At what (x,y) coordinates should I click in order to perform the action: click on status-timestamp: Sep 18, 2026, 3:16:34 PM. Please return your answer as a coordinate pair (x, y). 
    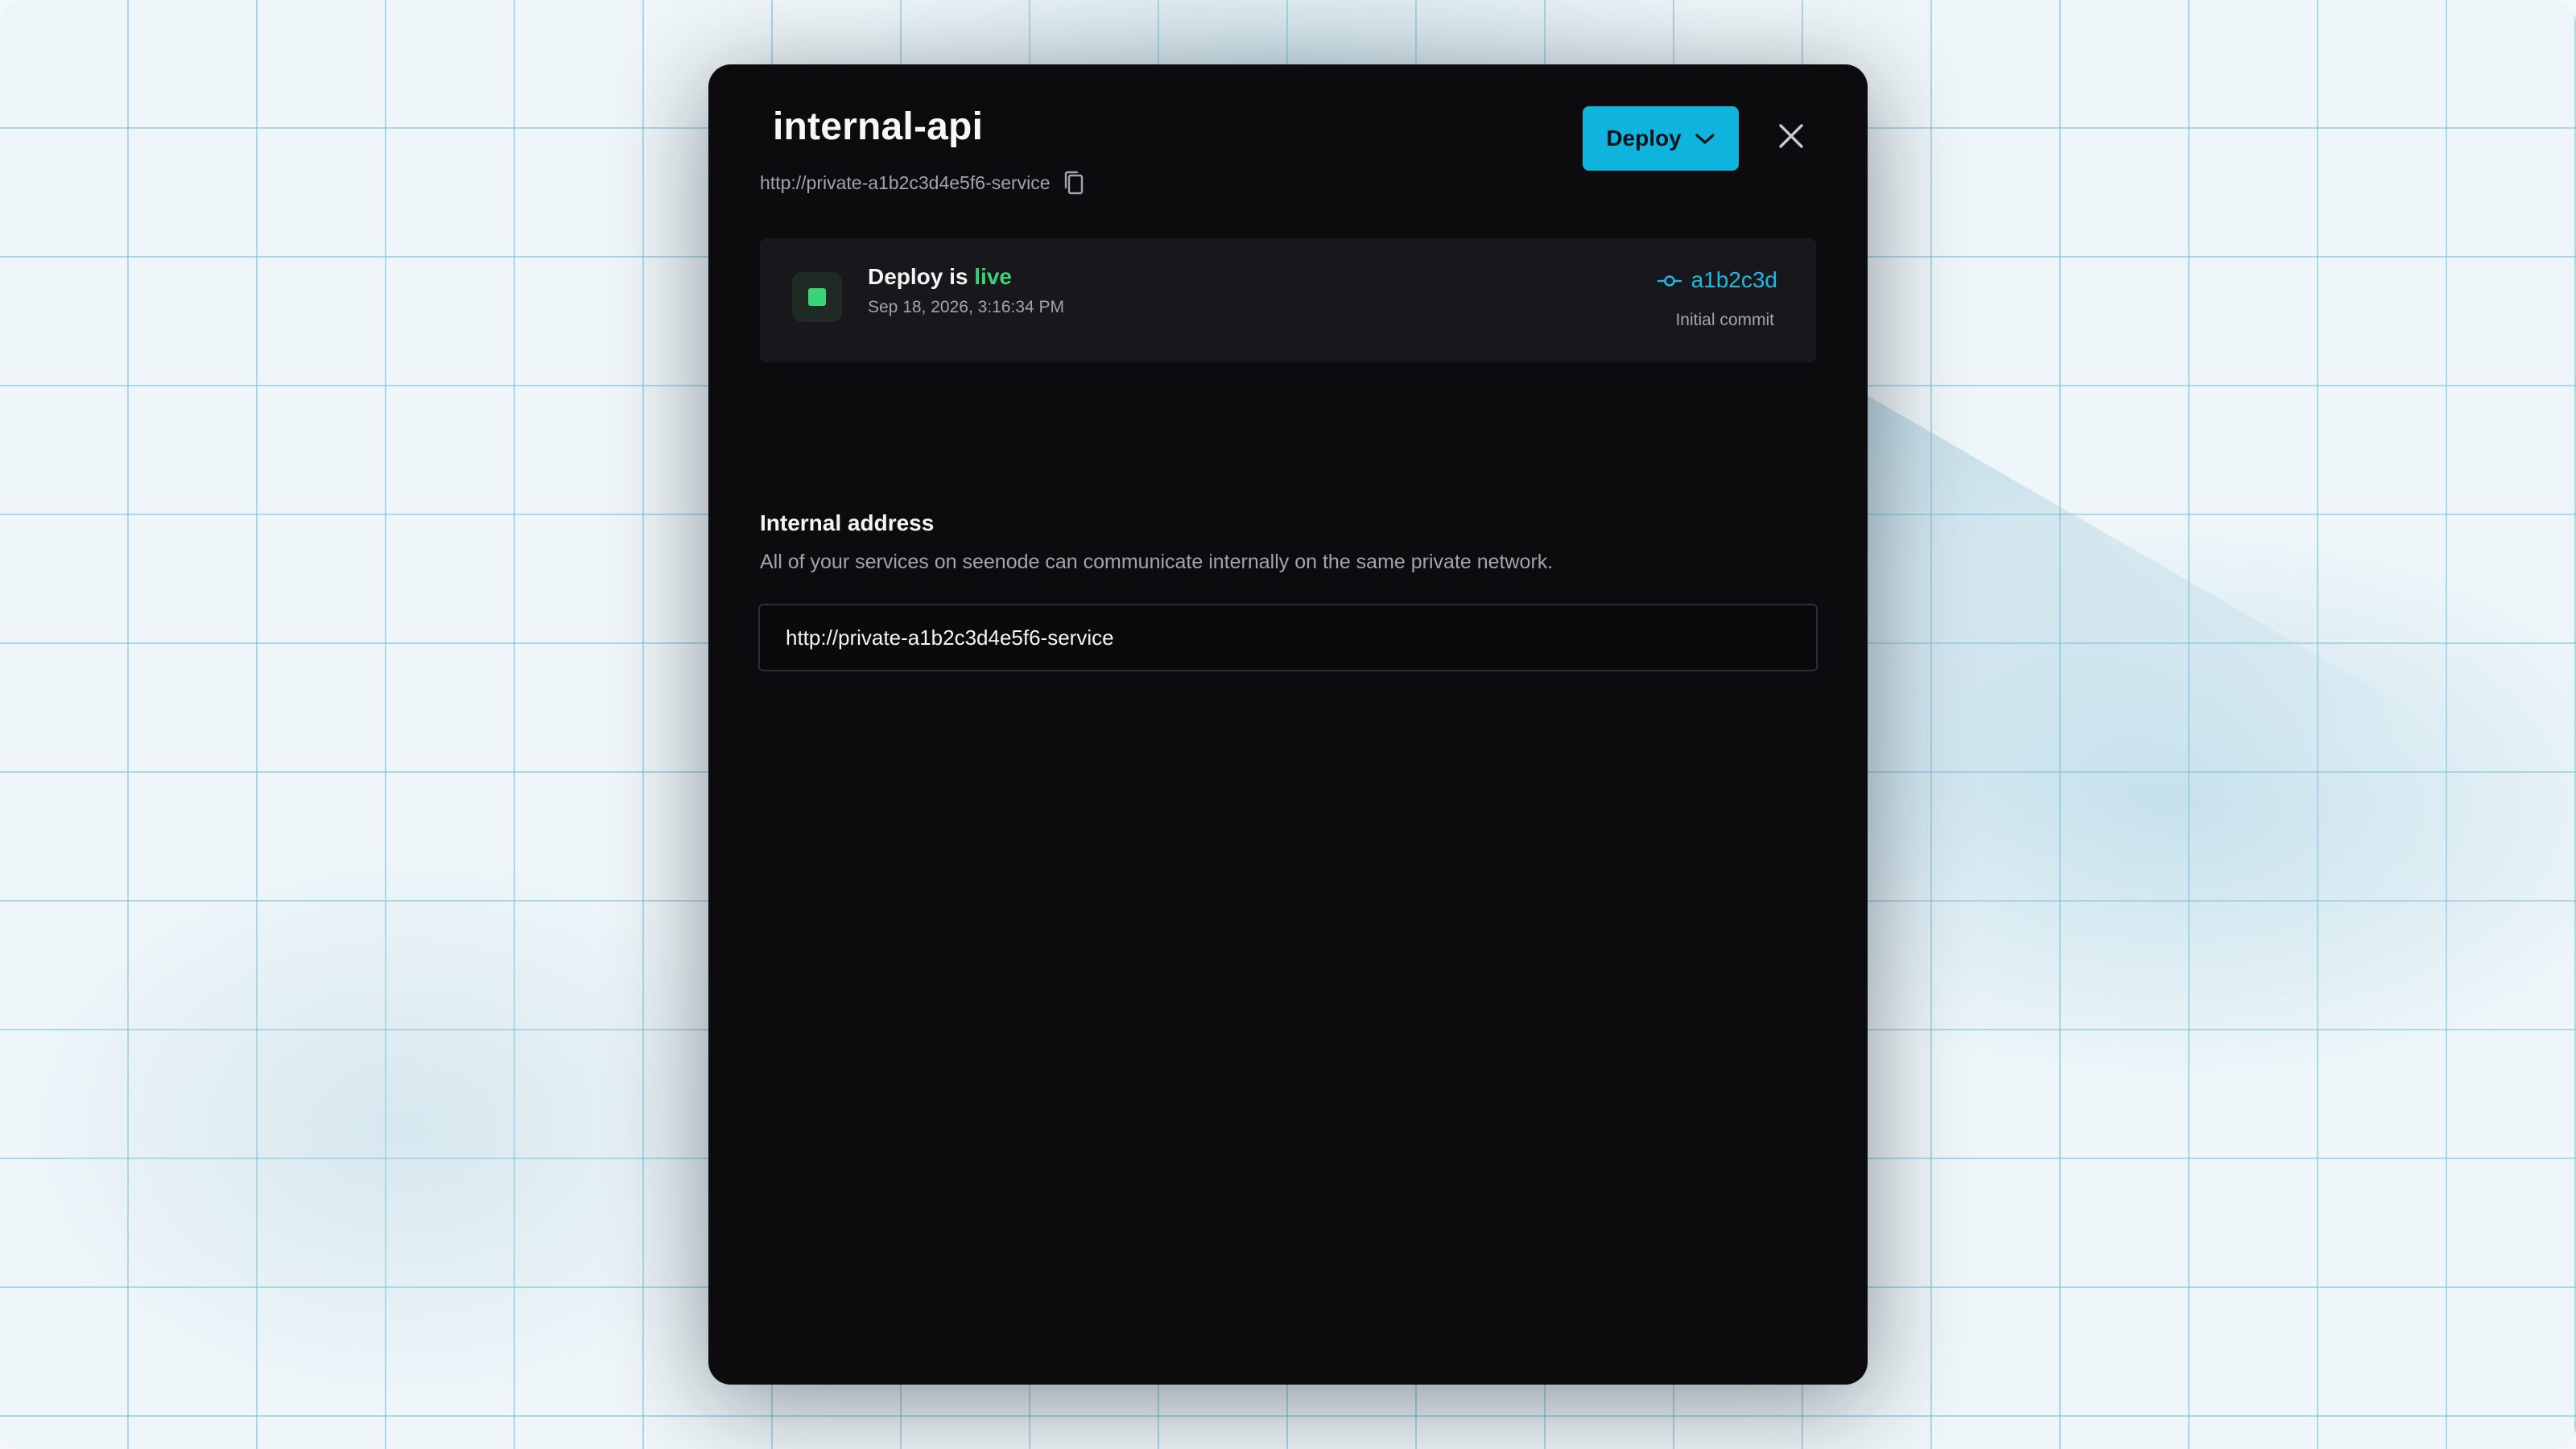
    Looking at the image, I should click on (966, 307).